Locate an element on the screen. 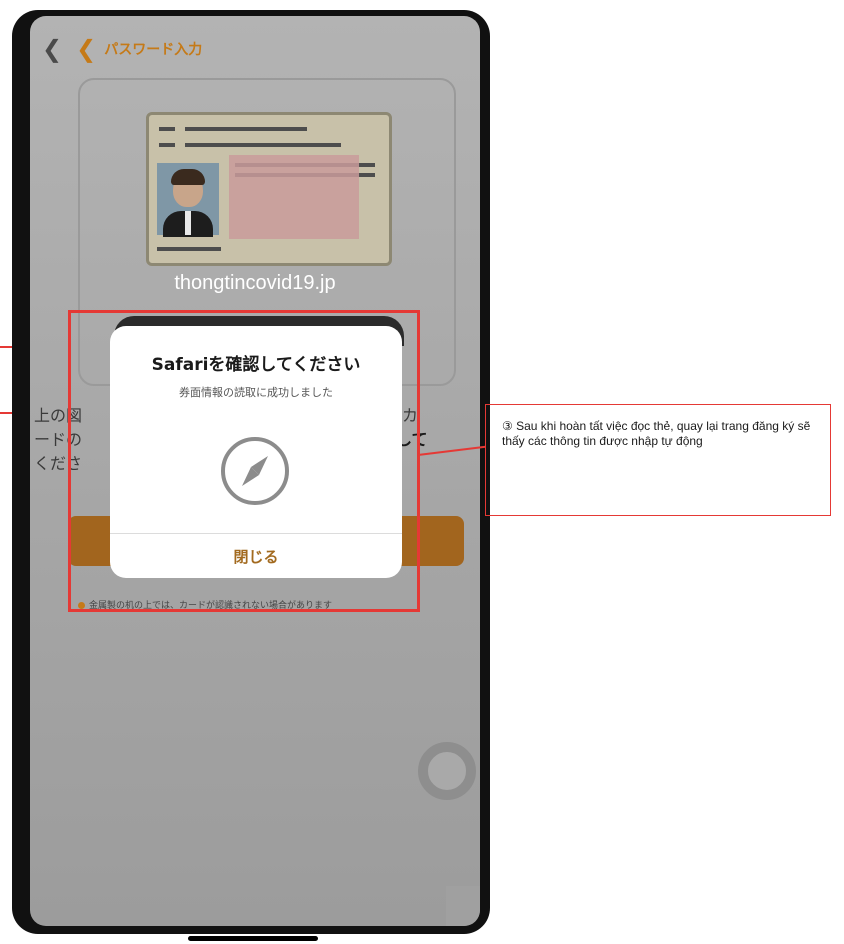 This screenshot has width=844, height=944. id-card-illustration is located at coordinates (269, 189).